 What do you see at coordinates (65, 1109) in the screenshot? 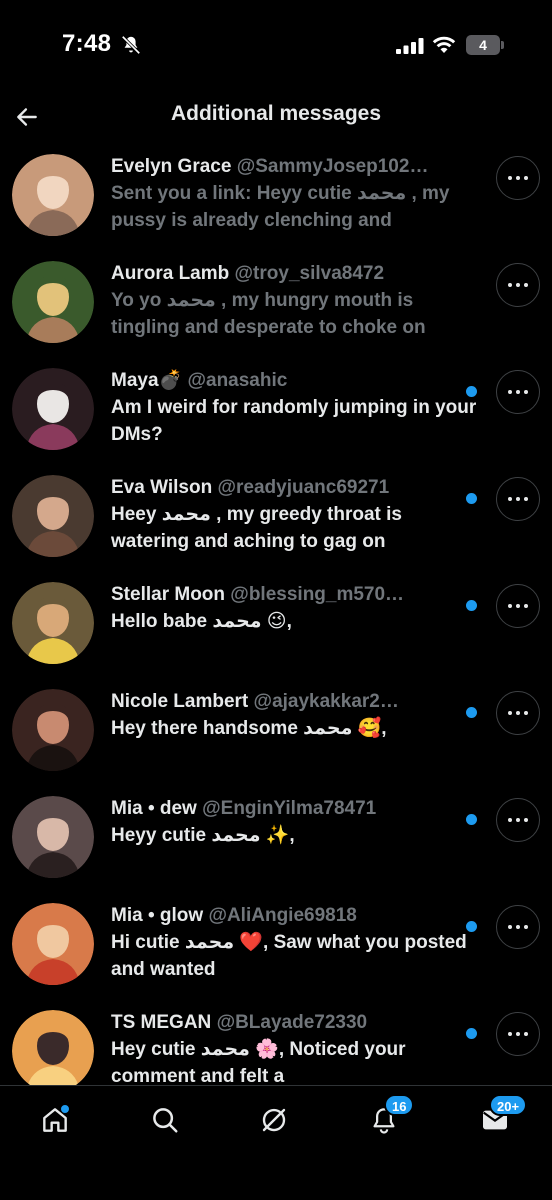
I see `home-new-indicator` at bounding box center [65, 1109].